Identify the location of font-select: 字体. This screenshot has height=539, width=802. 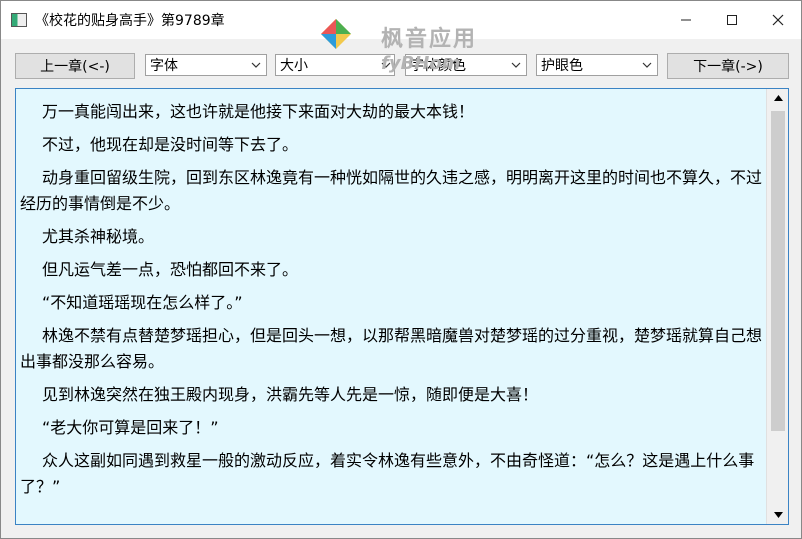
(206, 65).